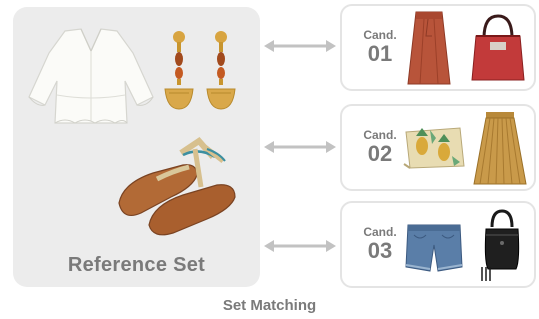  I want to click on candidate-card-02: Cand. 02, so click(438, 147).